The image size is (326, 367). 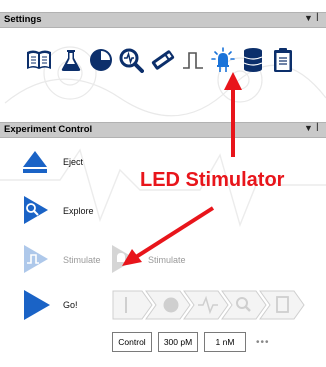 I want to click on annotation-arrowhead-up, so click(x=233, y=81).